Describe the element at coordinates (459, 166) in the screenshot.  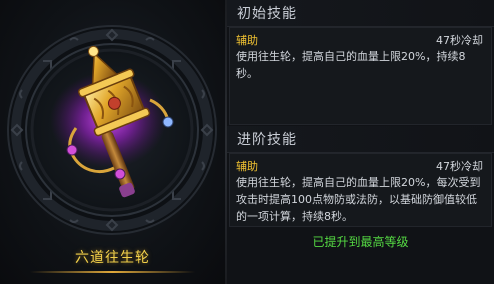
I see `advanced-skill-cooldown: 47秒冷却` at that location.